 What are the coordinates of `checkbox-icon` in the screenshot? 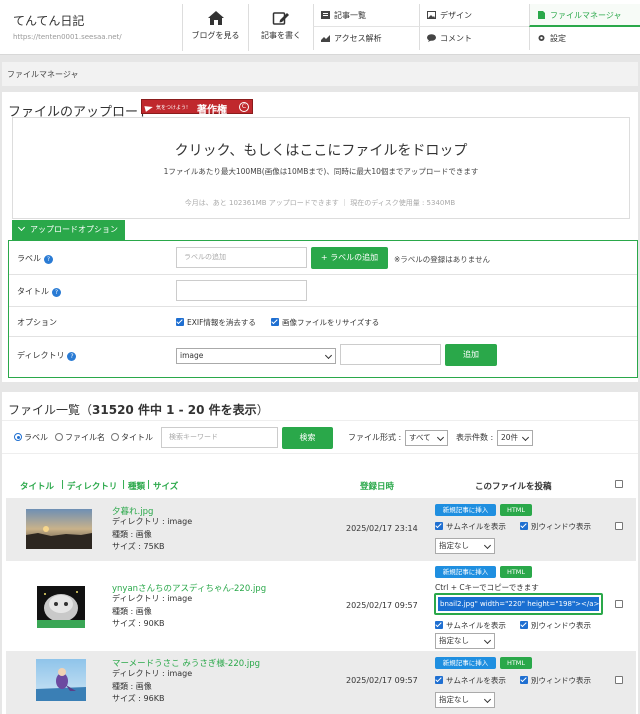 It's located at (619, 484).